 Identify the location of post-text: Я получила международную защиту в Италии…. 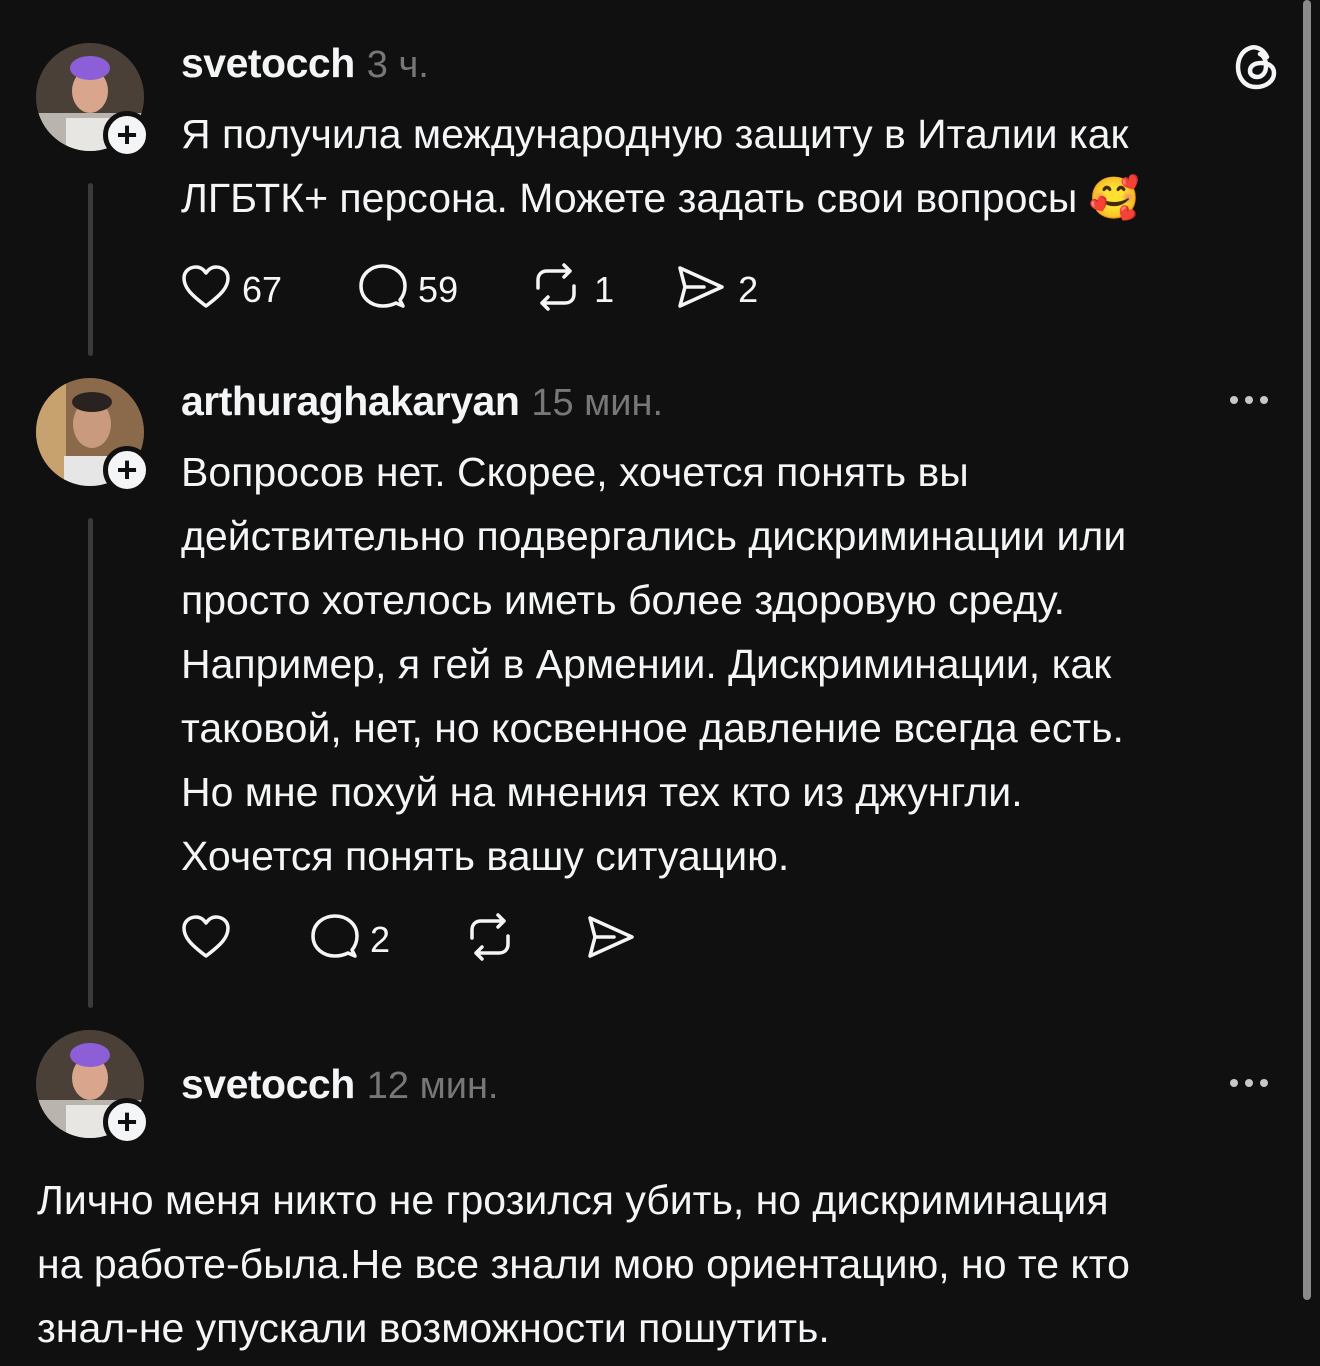
(660, 166).